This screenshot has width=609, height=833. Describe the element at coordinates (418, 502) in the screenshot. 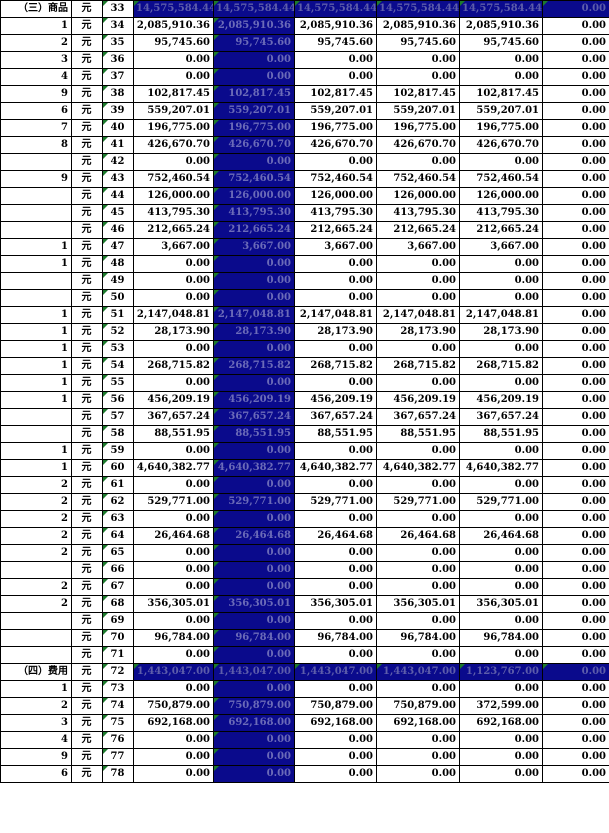

I see `value-cell: 529,771.00` at that location.